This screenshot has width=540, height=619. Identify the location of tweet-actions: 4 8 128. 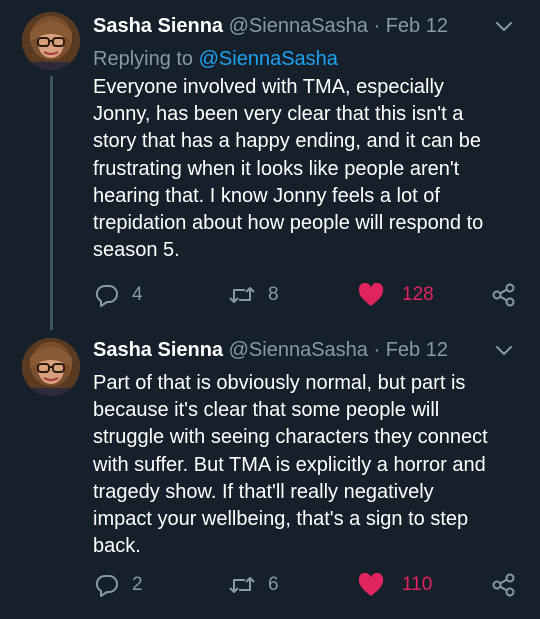
(270, 295).